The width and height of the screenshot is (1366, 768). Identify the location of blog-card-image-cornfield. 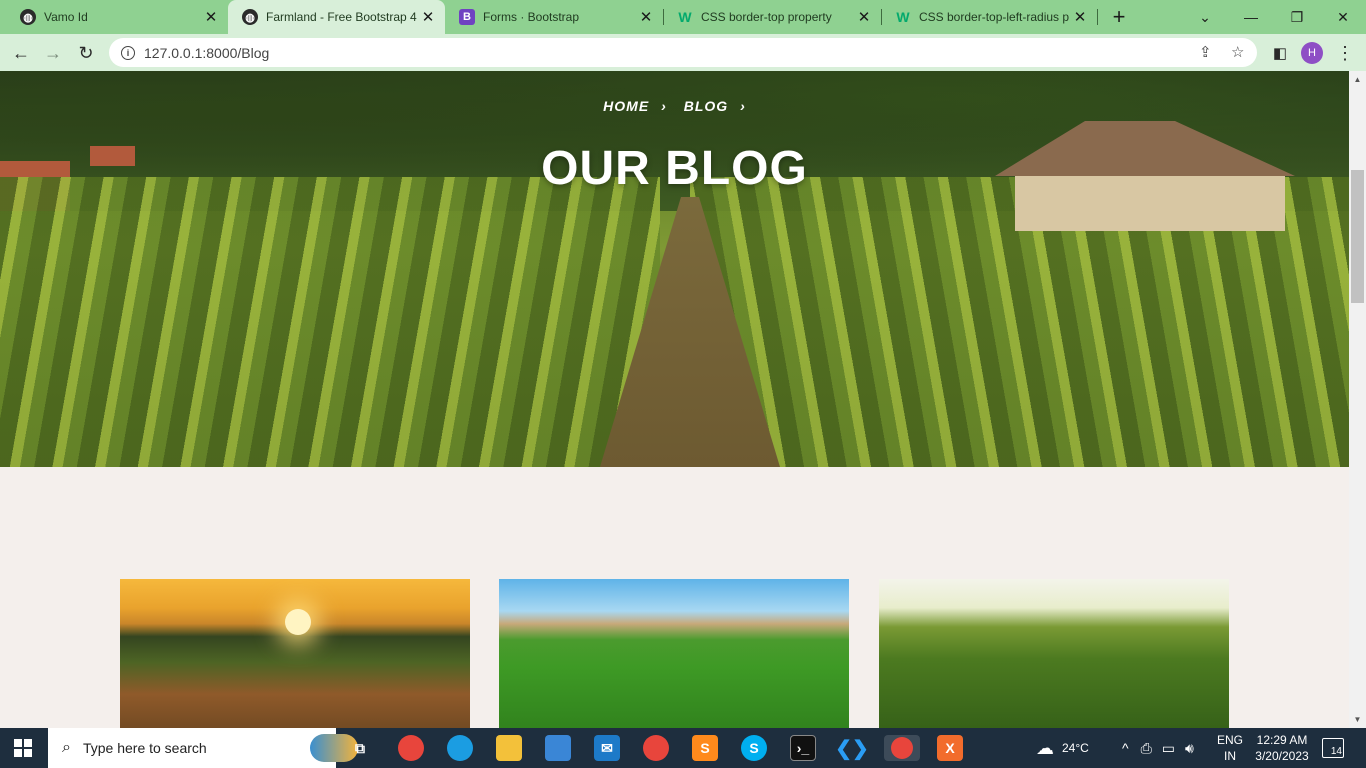
(674, 653).